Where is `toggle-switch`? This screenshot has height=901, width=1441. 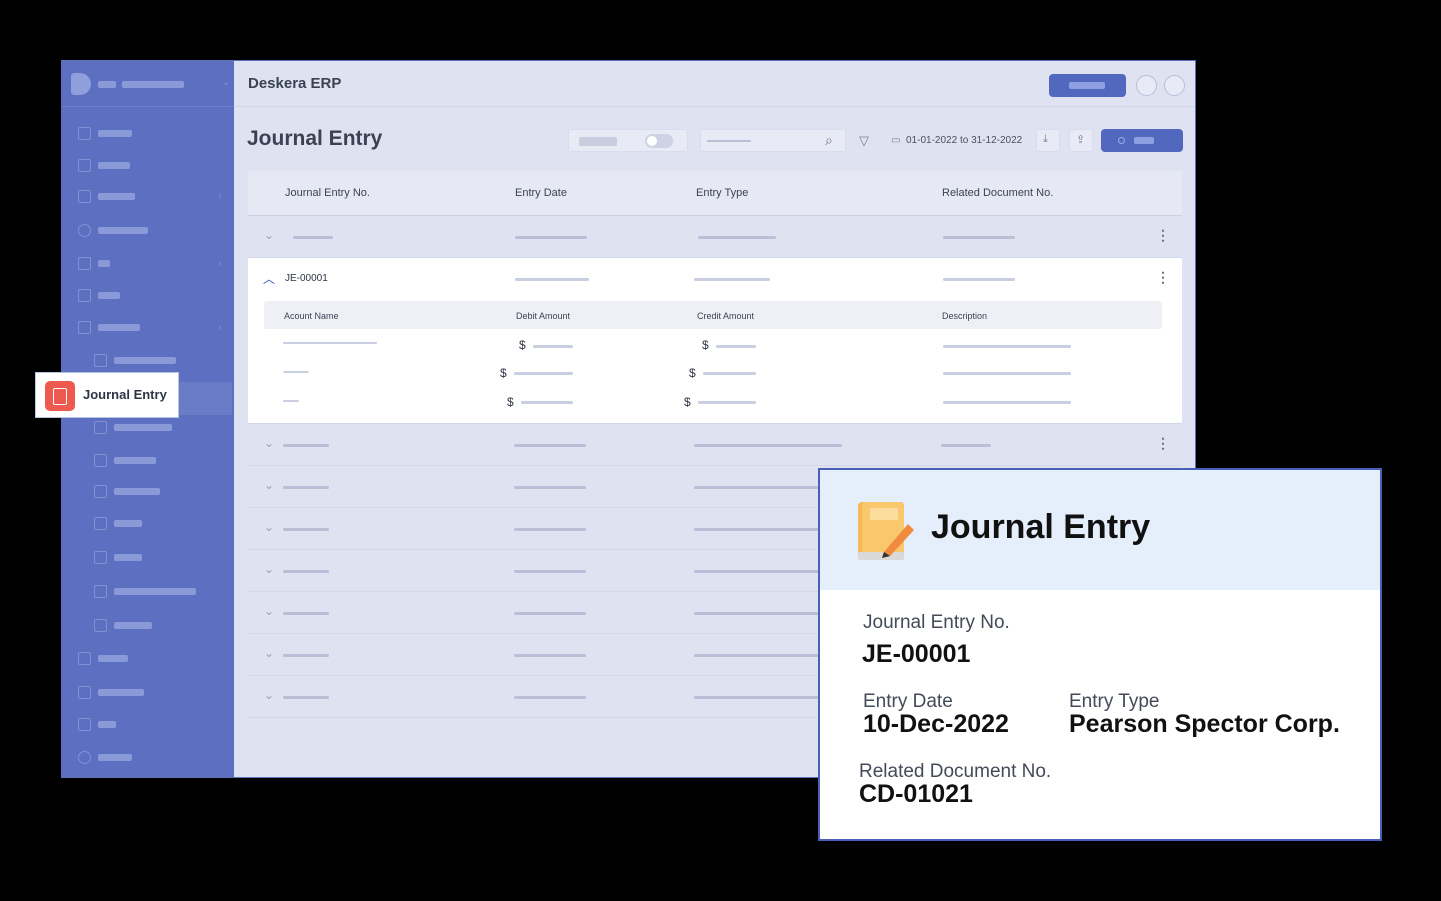 toggle-switch is located at coordinates (659, 141).